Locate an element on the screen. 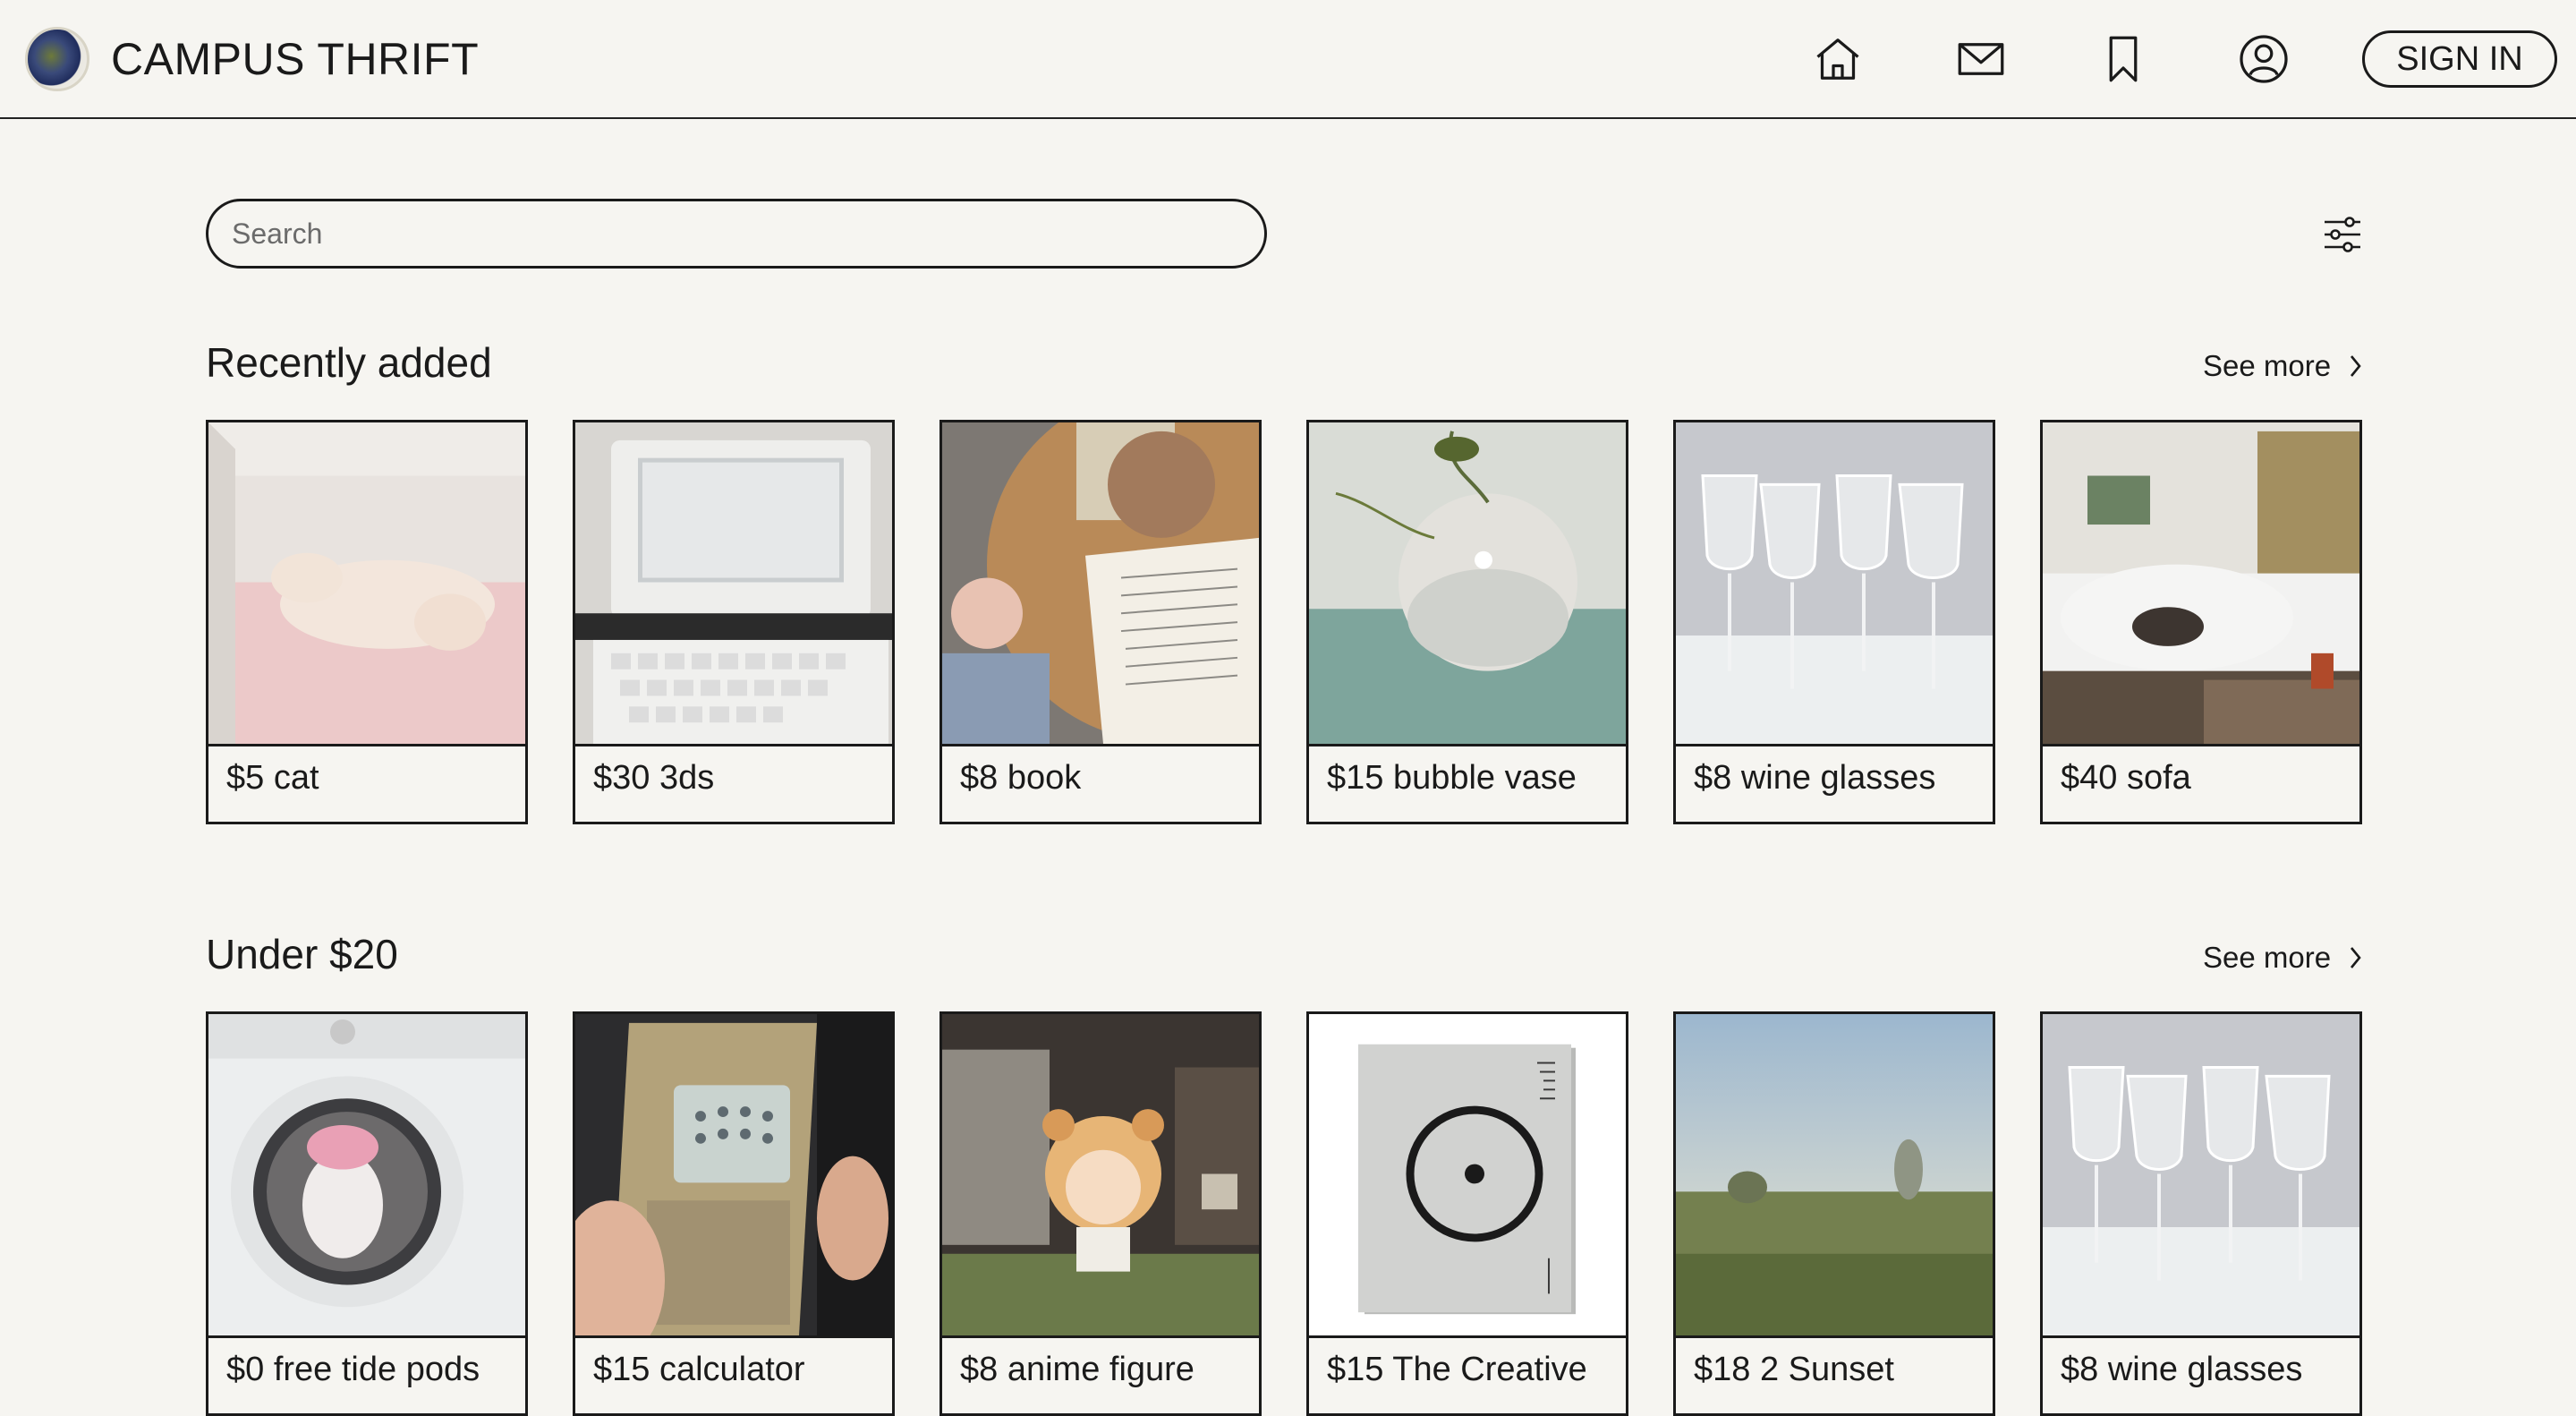 Image resolution: width=2576 pixels, height=1416 pixels. kitten-photo is located at coordinates (366, 584).